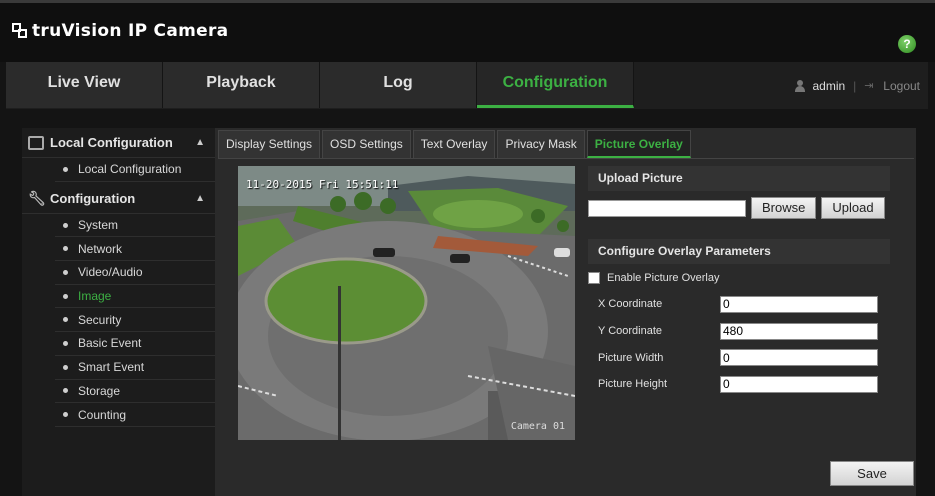 Image resolution: width=935 pixels, height=496 pixels. What do you see at coordinates (800, 85) in the screenshot?
I see `user-icon` at bounding box center [800, 85].